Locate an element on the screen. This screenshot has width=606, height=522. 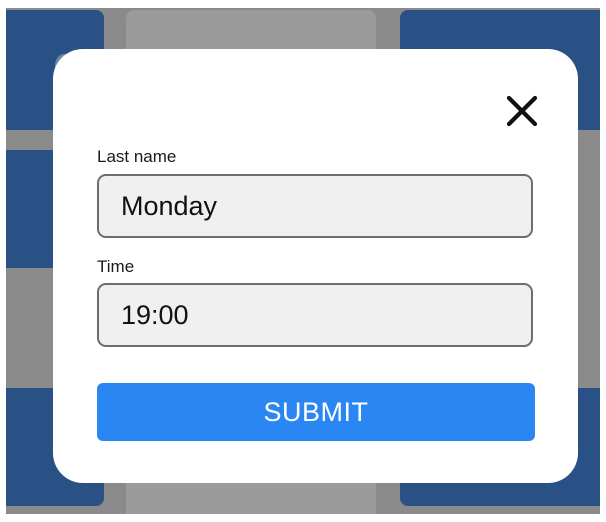
close-icon is located at coordinates (522, 111).